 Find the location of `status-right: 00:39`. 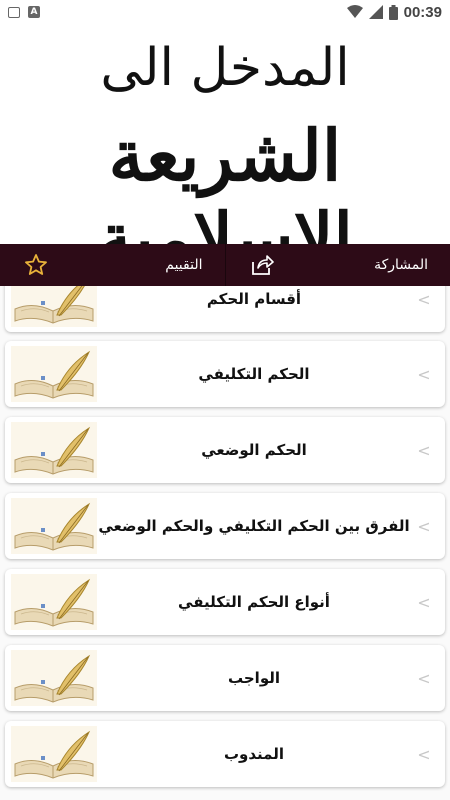

status-right: 00:39 is located at coordinates (394, 12).